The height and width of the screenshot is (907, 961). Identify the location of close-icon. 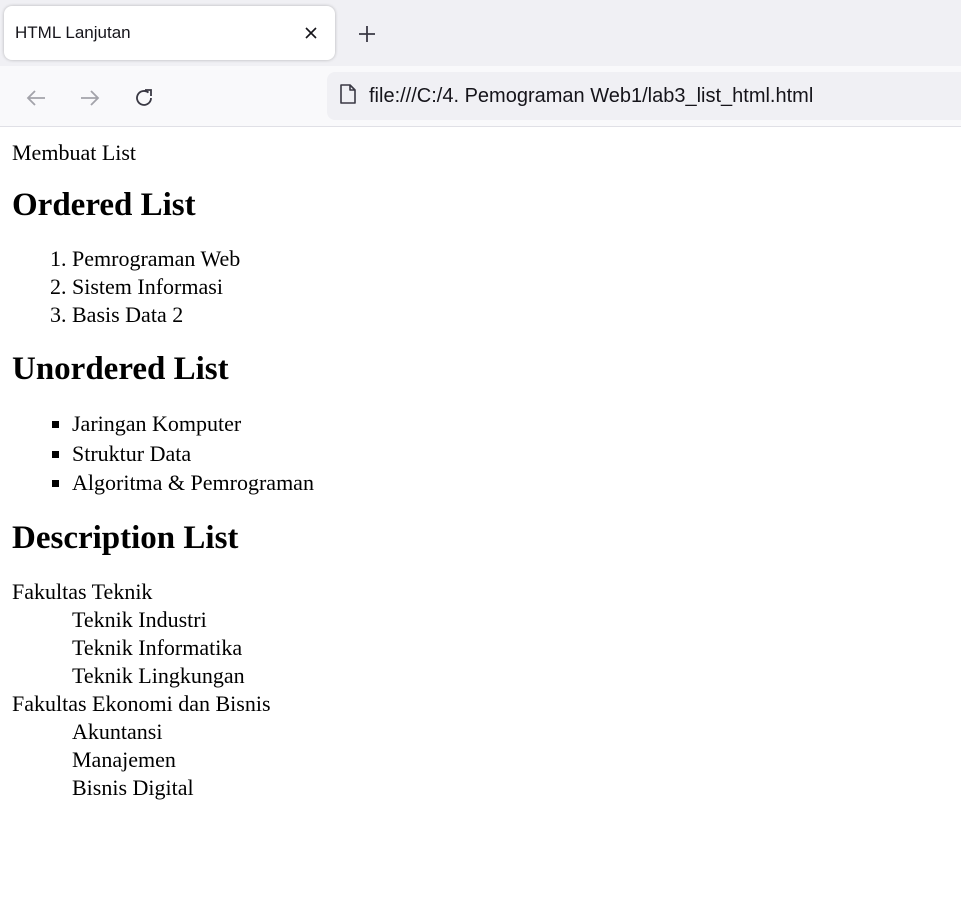
(311, 33).